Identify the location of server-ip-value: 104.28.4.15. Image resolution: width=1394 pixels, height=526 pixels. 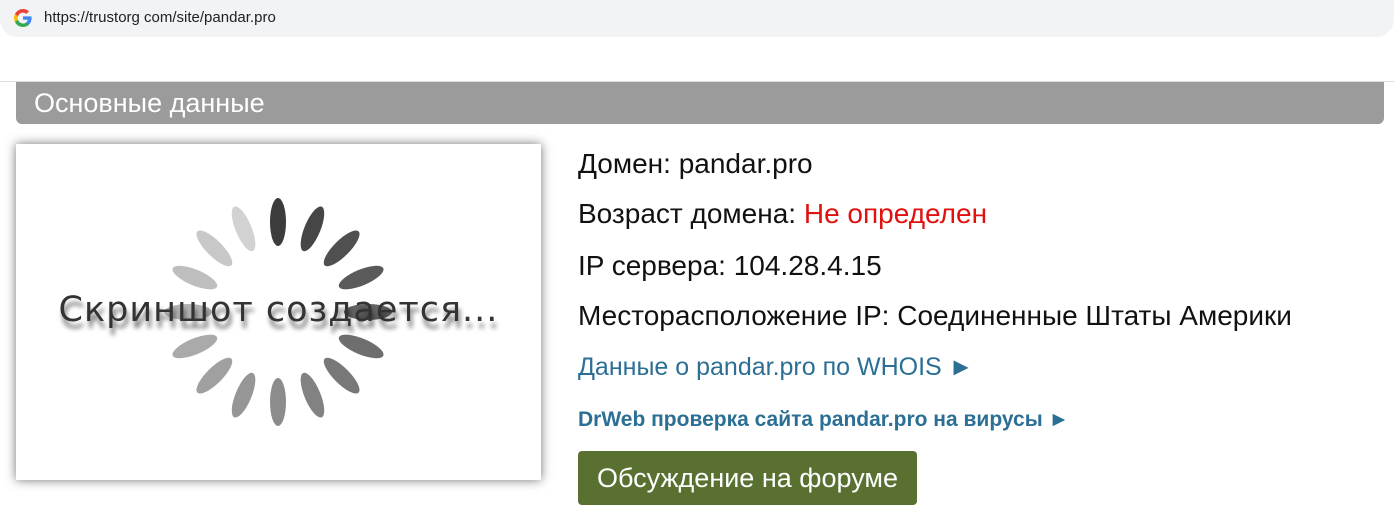
(807, 265).